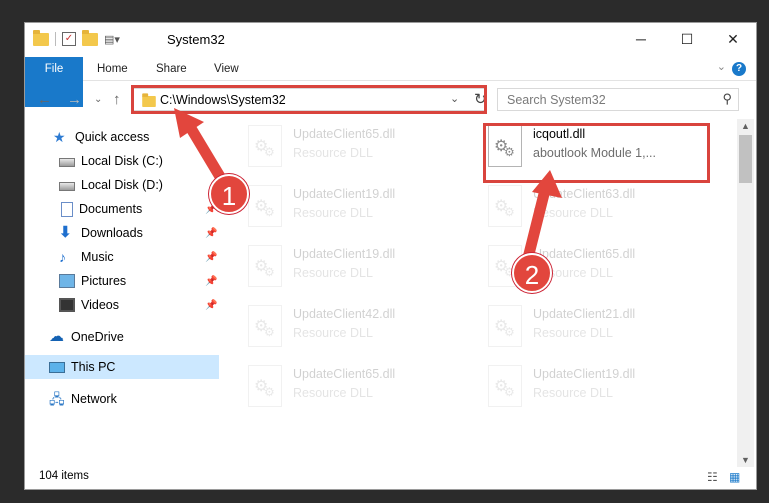 The width and height of the screenshot is (769, 503). I want to click on sidebar-item-documents: Documents 📌, so click(122, 209).